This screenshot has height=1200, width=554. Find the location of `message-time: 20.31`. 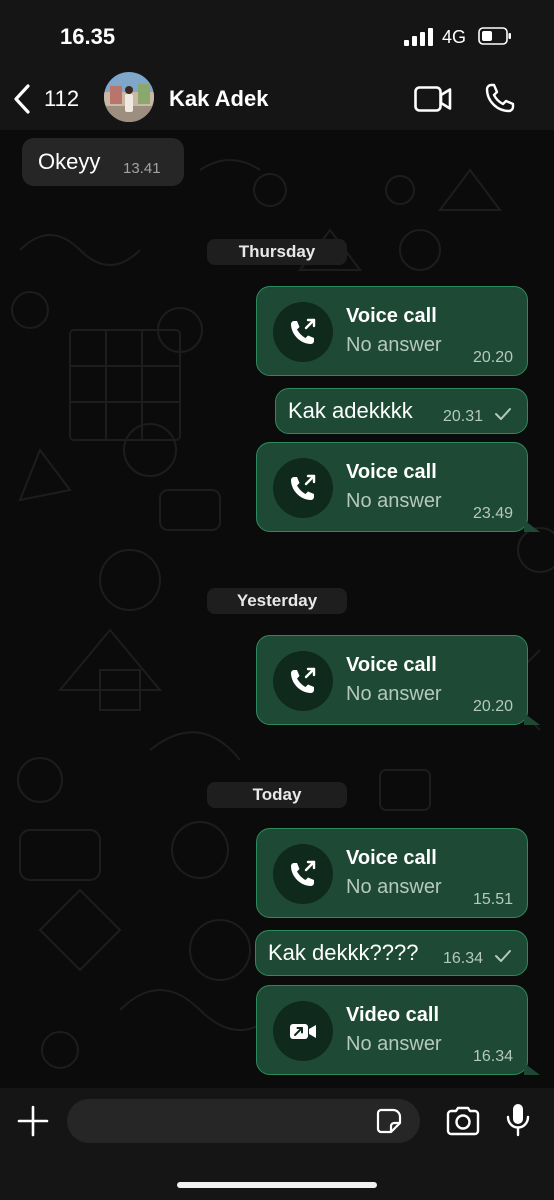

message-time: 20.31 is located at coordinates (463, 416).